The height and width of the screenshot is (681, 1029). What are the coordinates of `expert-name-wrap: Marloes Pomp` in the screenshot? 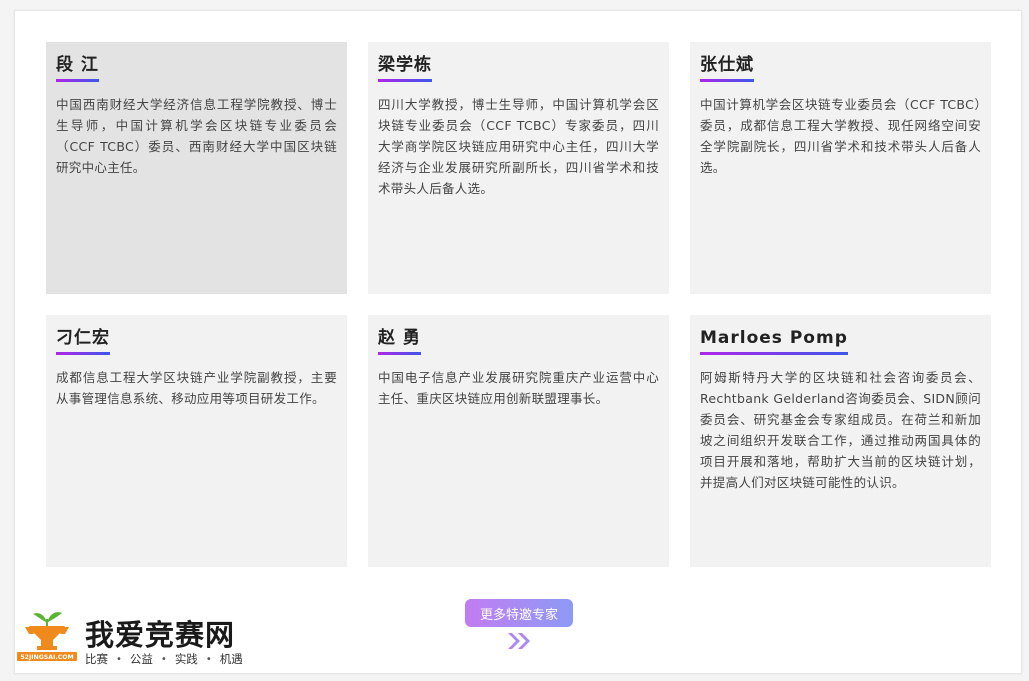 It's located at (774, 341).